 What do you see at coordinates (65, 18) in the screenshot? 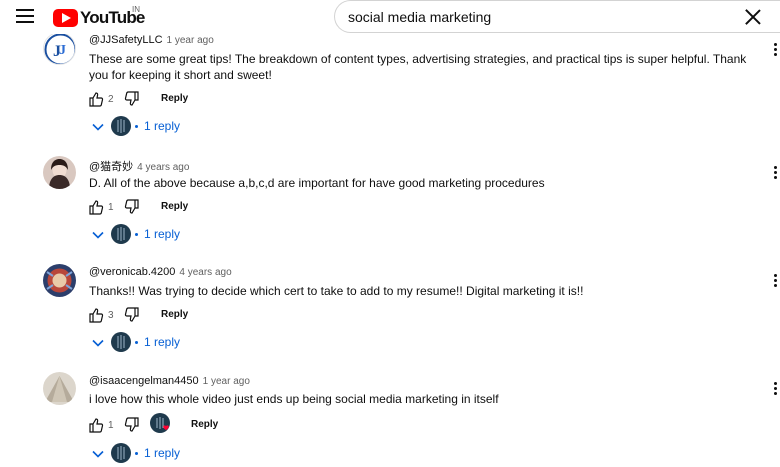
I see `youtube-play-icon` at bounding box center [65, 18].